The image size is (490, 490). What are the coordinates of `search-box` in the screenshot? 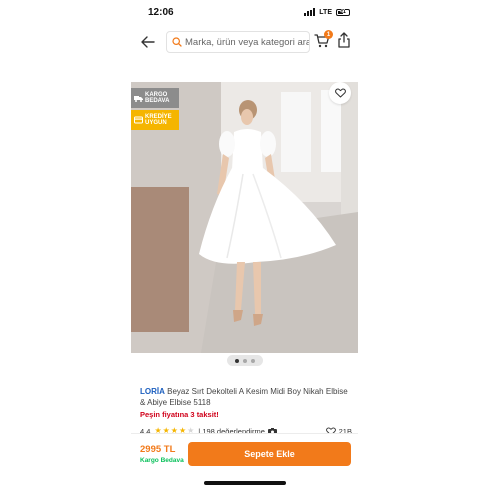 It's located at (238, 42).